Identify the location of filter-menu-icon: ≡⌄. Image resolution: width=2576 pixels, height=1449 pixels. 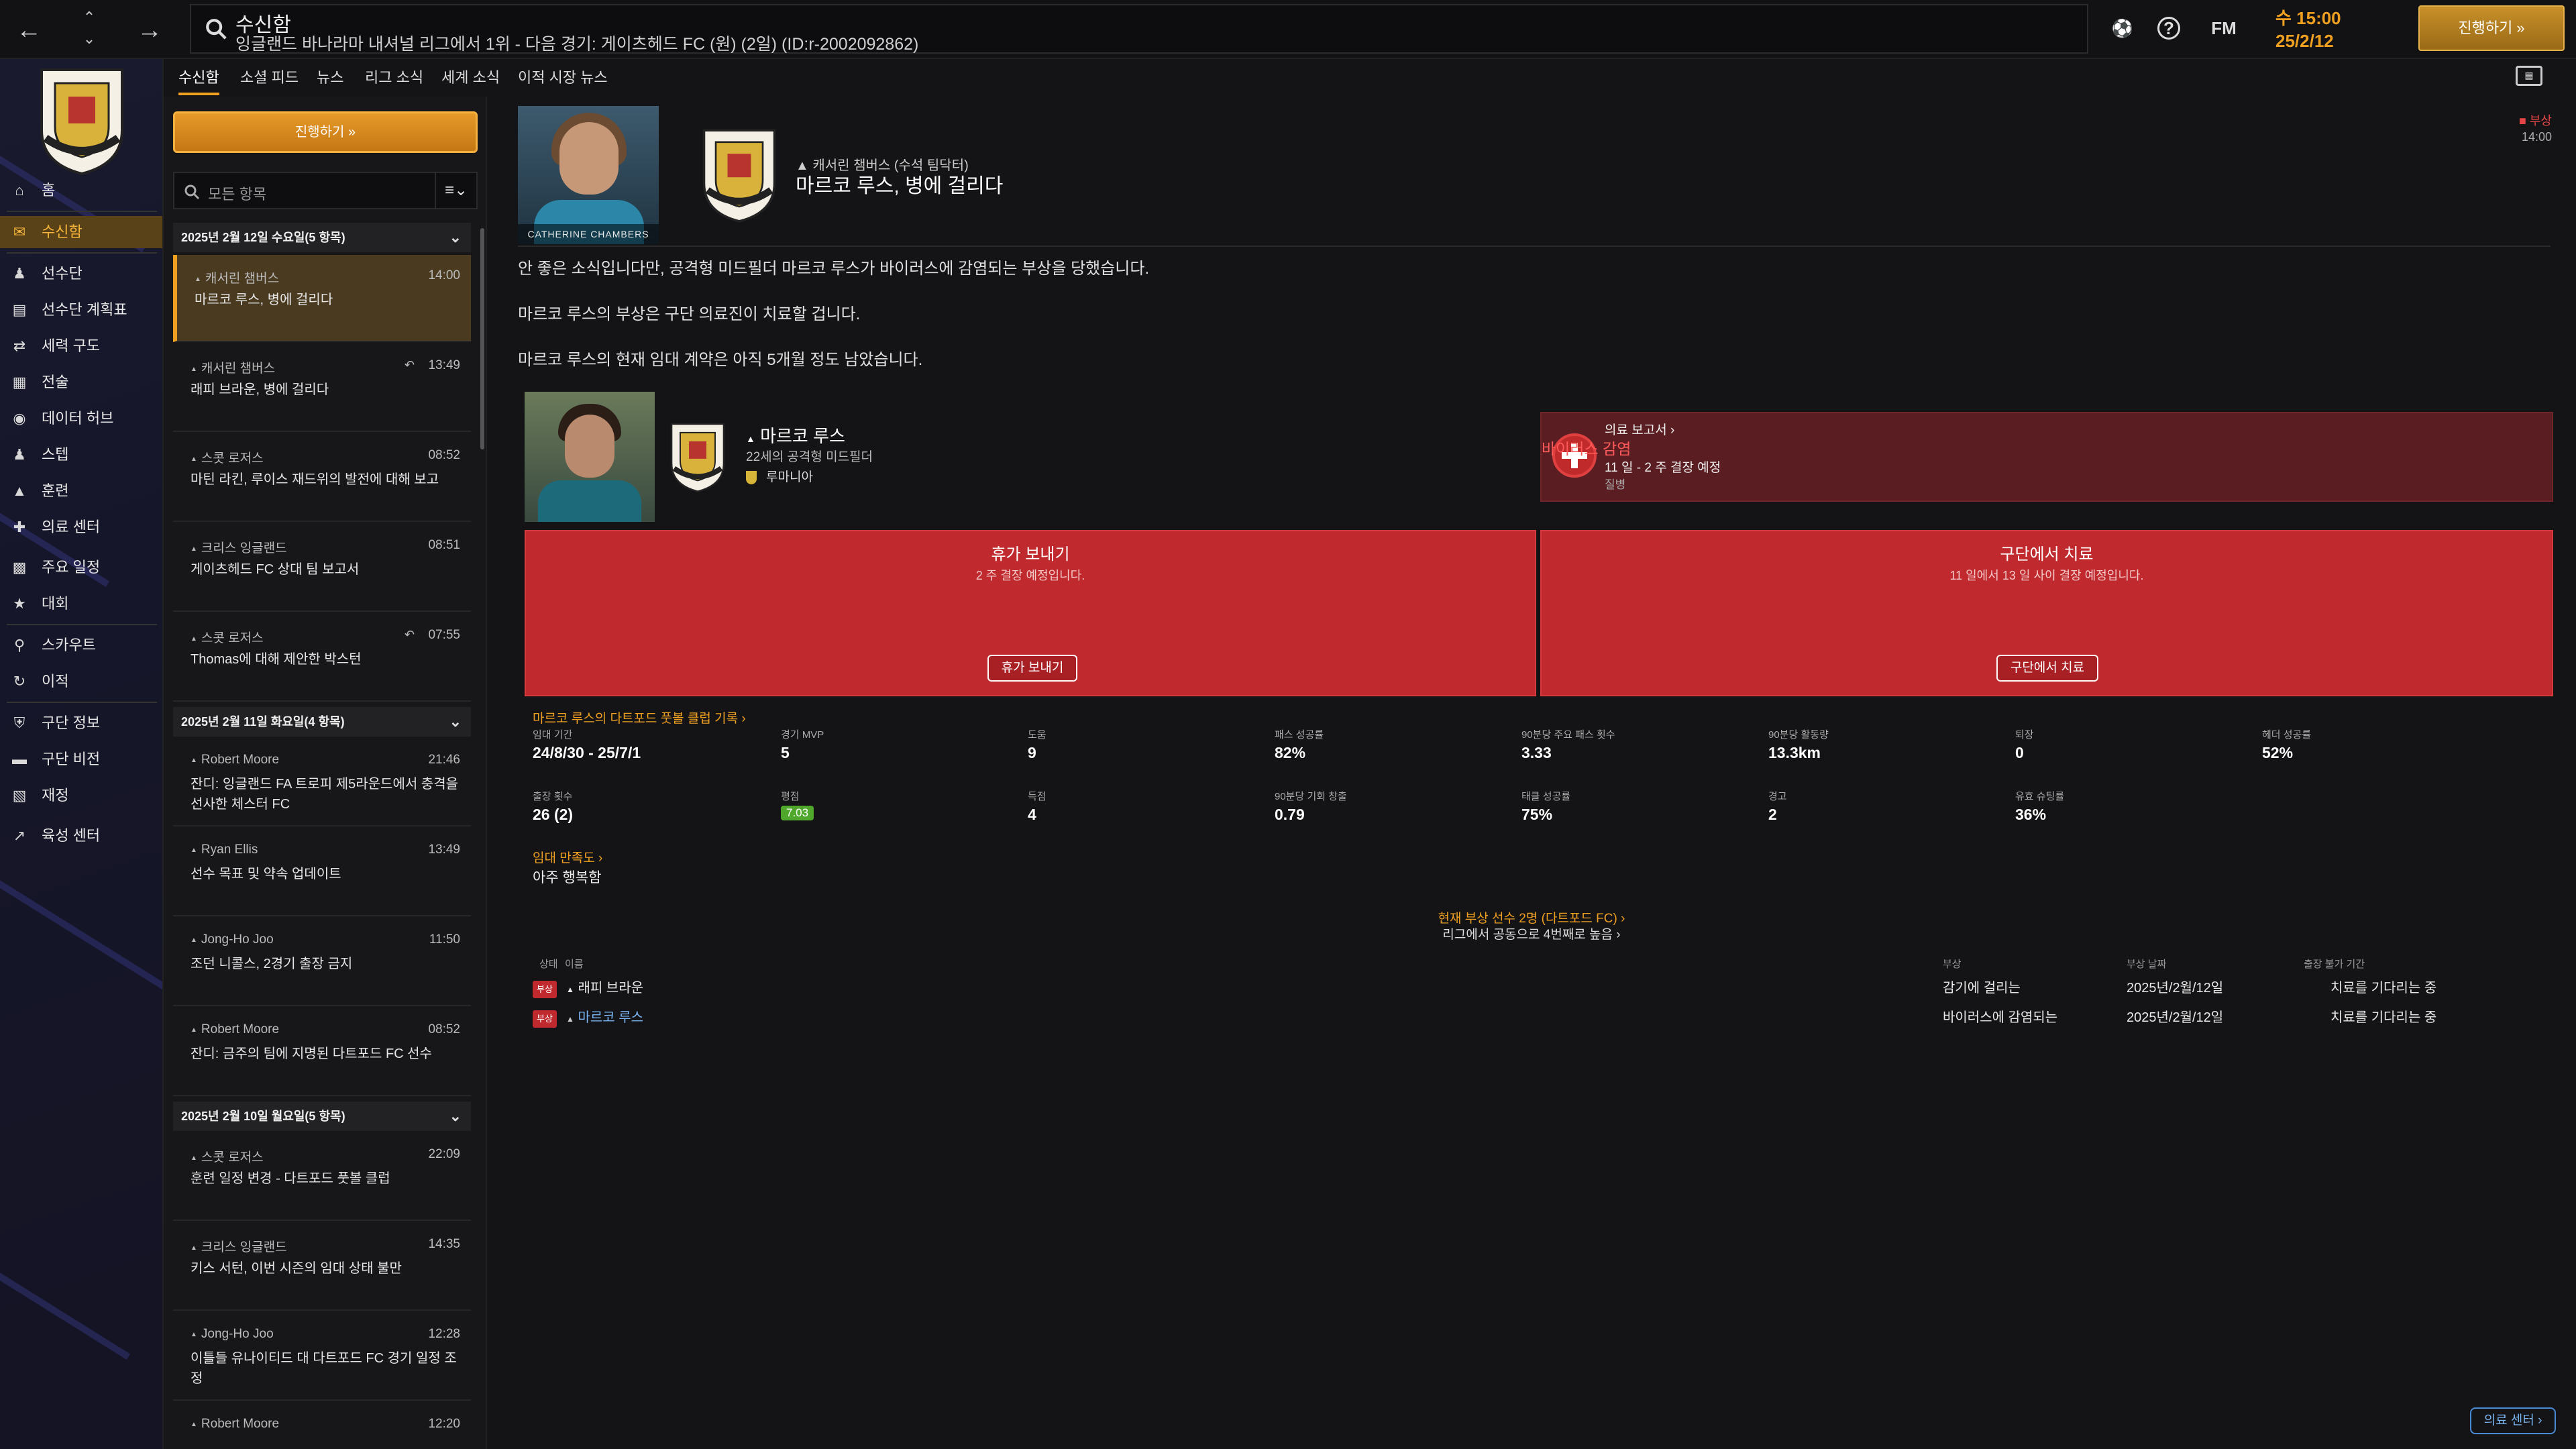
(455, 190).